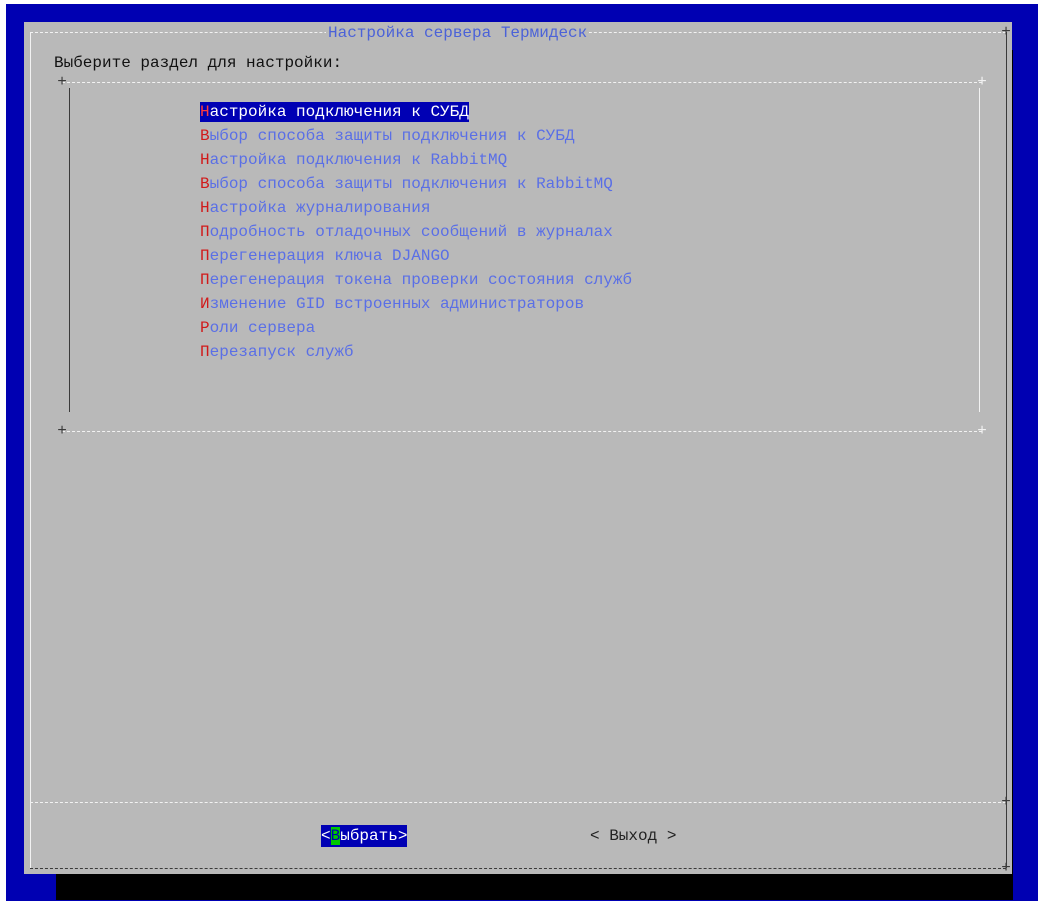 The width and height of the screenshot is (1038, 901). Describe the element at coordinates (982, 431) in the screenshot. I see `list-corner-bottom-right: +` at that location.